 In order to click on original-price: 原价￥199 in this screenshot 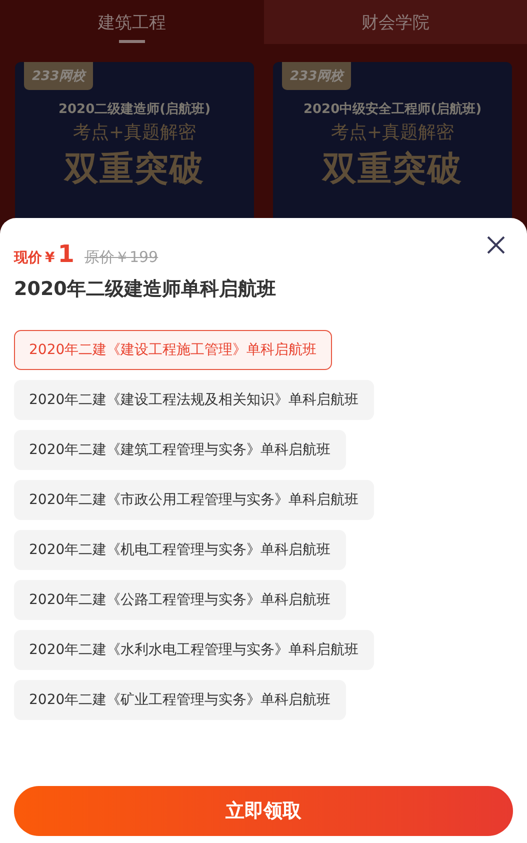, I will do `click(121, 257)`.